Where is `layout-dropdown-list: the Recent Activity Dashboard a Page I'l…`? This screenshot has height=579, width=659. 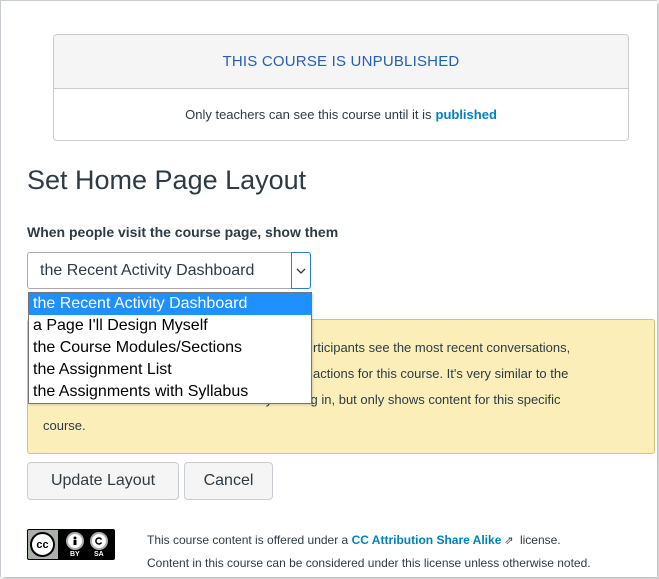 layout-dropdown-list: the Recent Activity Dashboard a Page I'l… is located at coordinates (170, 348).